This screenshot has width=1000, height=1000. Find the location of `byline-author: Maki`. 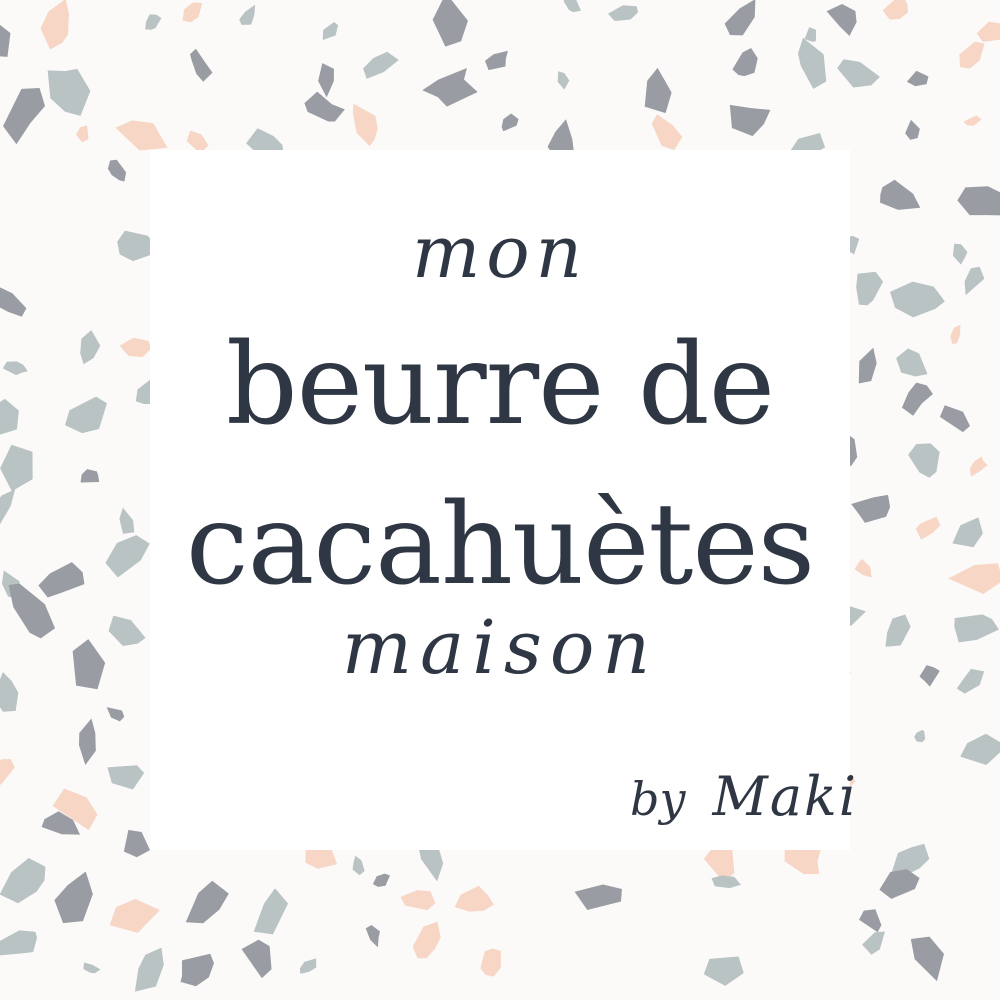

byline-author: Maki is located at coordinates (785, 796).